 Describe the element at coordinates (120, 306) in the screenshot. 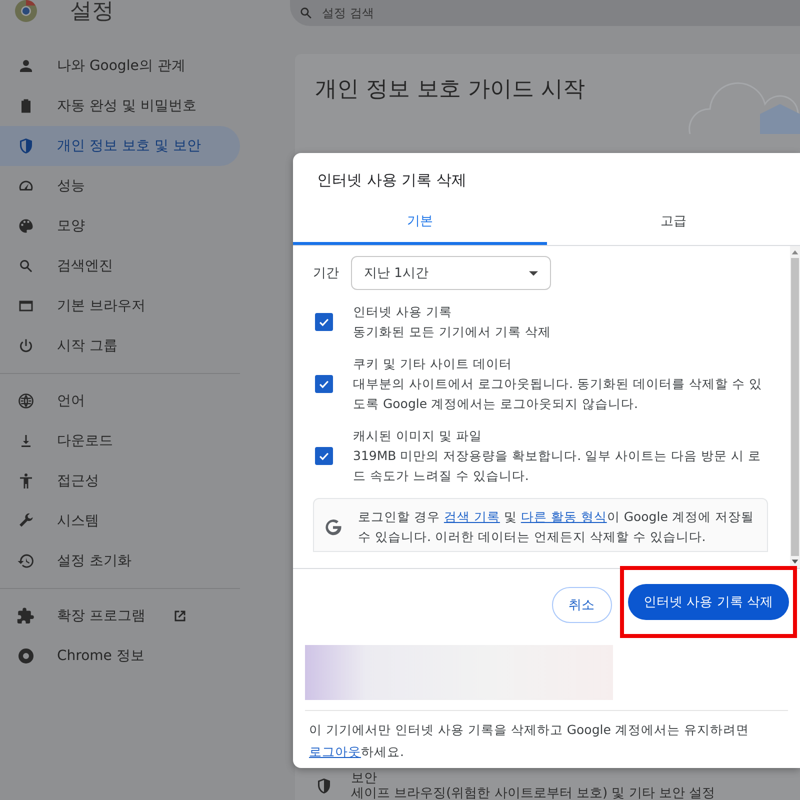

I see `sidebar-item: 기본 브라우저` at that location.